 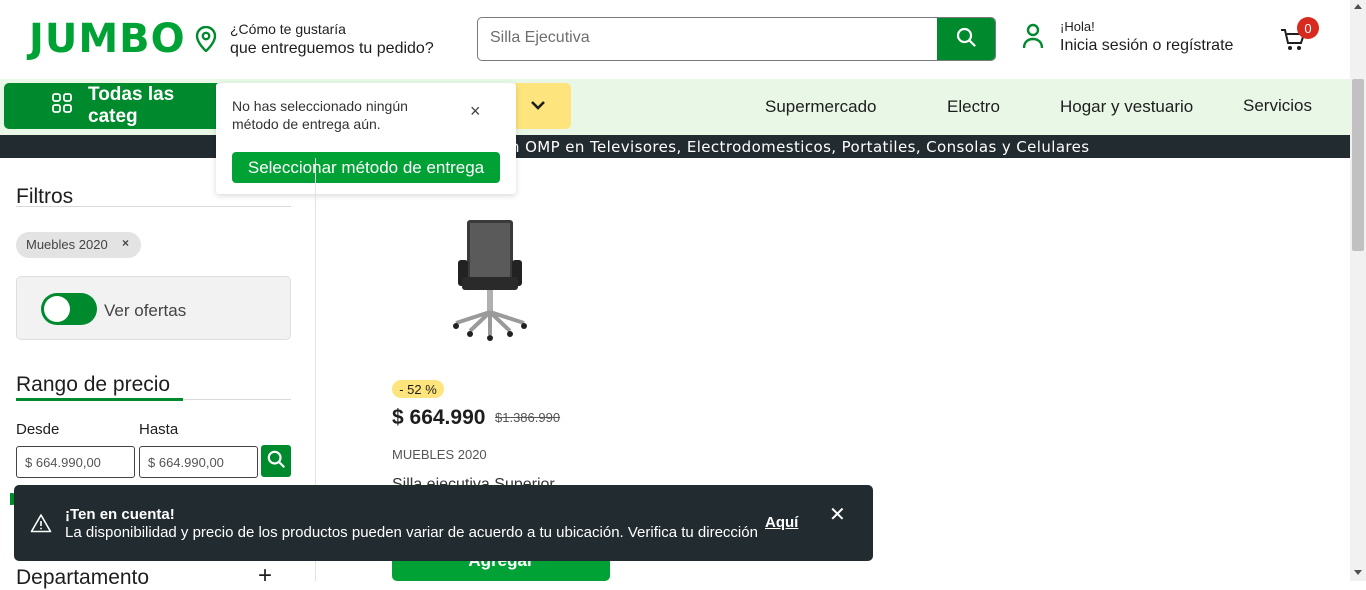 What do you see at coordinates (475, 111) in the screenshot?
I see `popover-close-icon: ×` at bounding box center [475, 111].